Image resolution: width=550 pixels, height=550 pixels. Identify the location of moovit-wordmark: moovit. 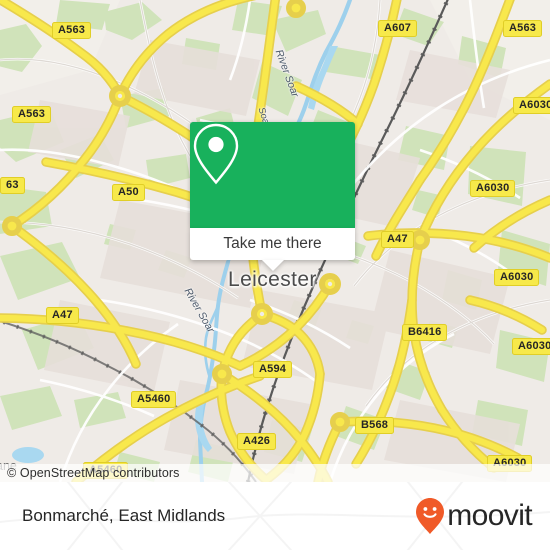
(489, 515).